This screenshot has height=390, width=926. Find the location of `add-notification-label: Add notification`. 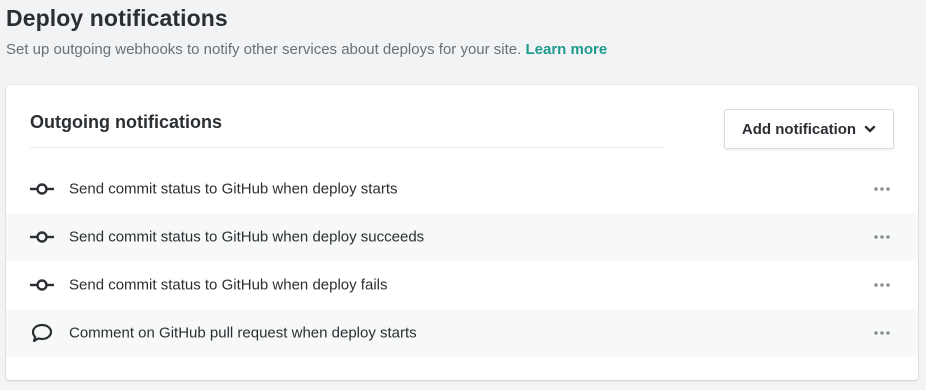

add-notification-label: Add notification is located at coordinates (799, 129).